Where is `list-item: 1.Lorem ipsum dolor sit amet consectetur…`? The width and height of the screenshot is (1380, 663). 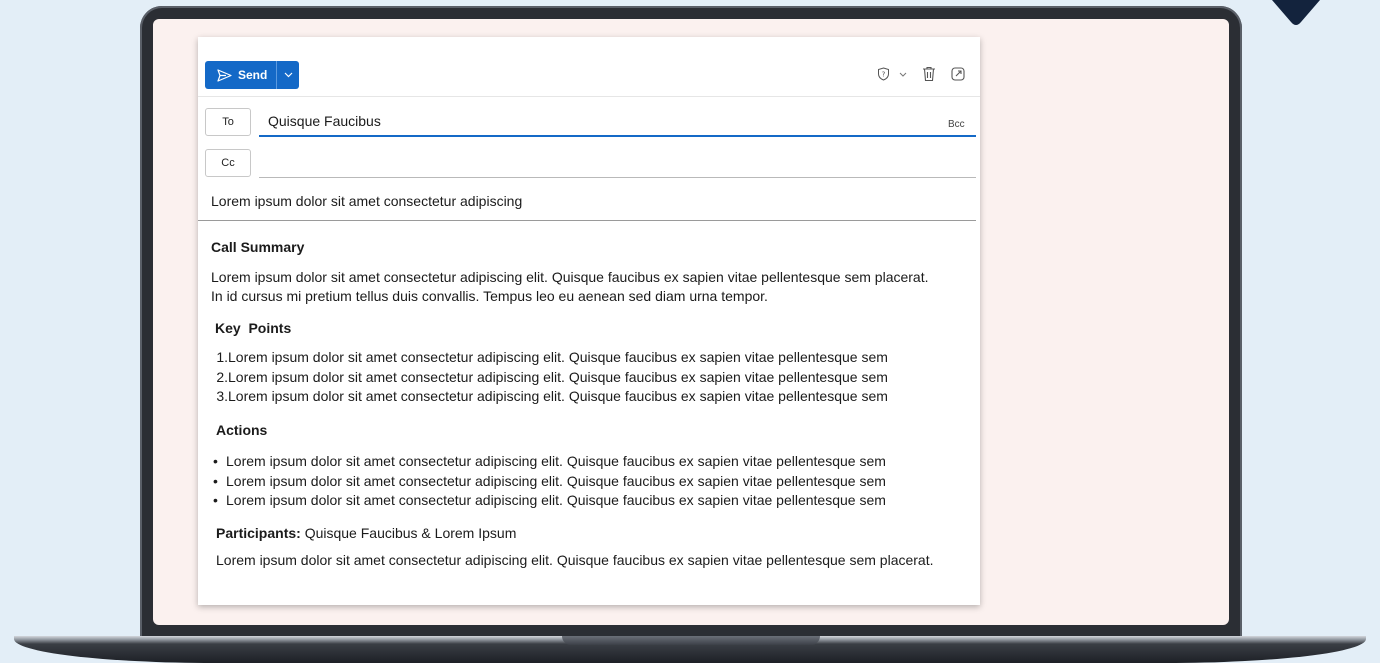
list-item: 1.Lorem ipsum dolor sit amet consectetur… is located at coordinates (549, 358).